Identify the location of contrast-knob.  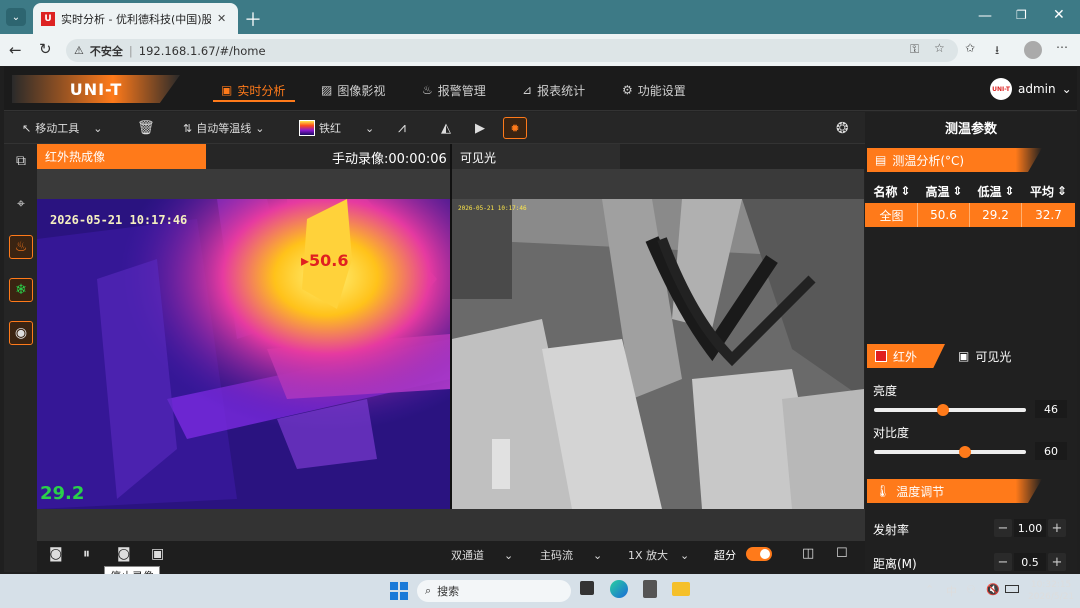
(965, 452).